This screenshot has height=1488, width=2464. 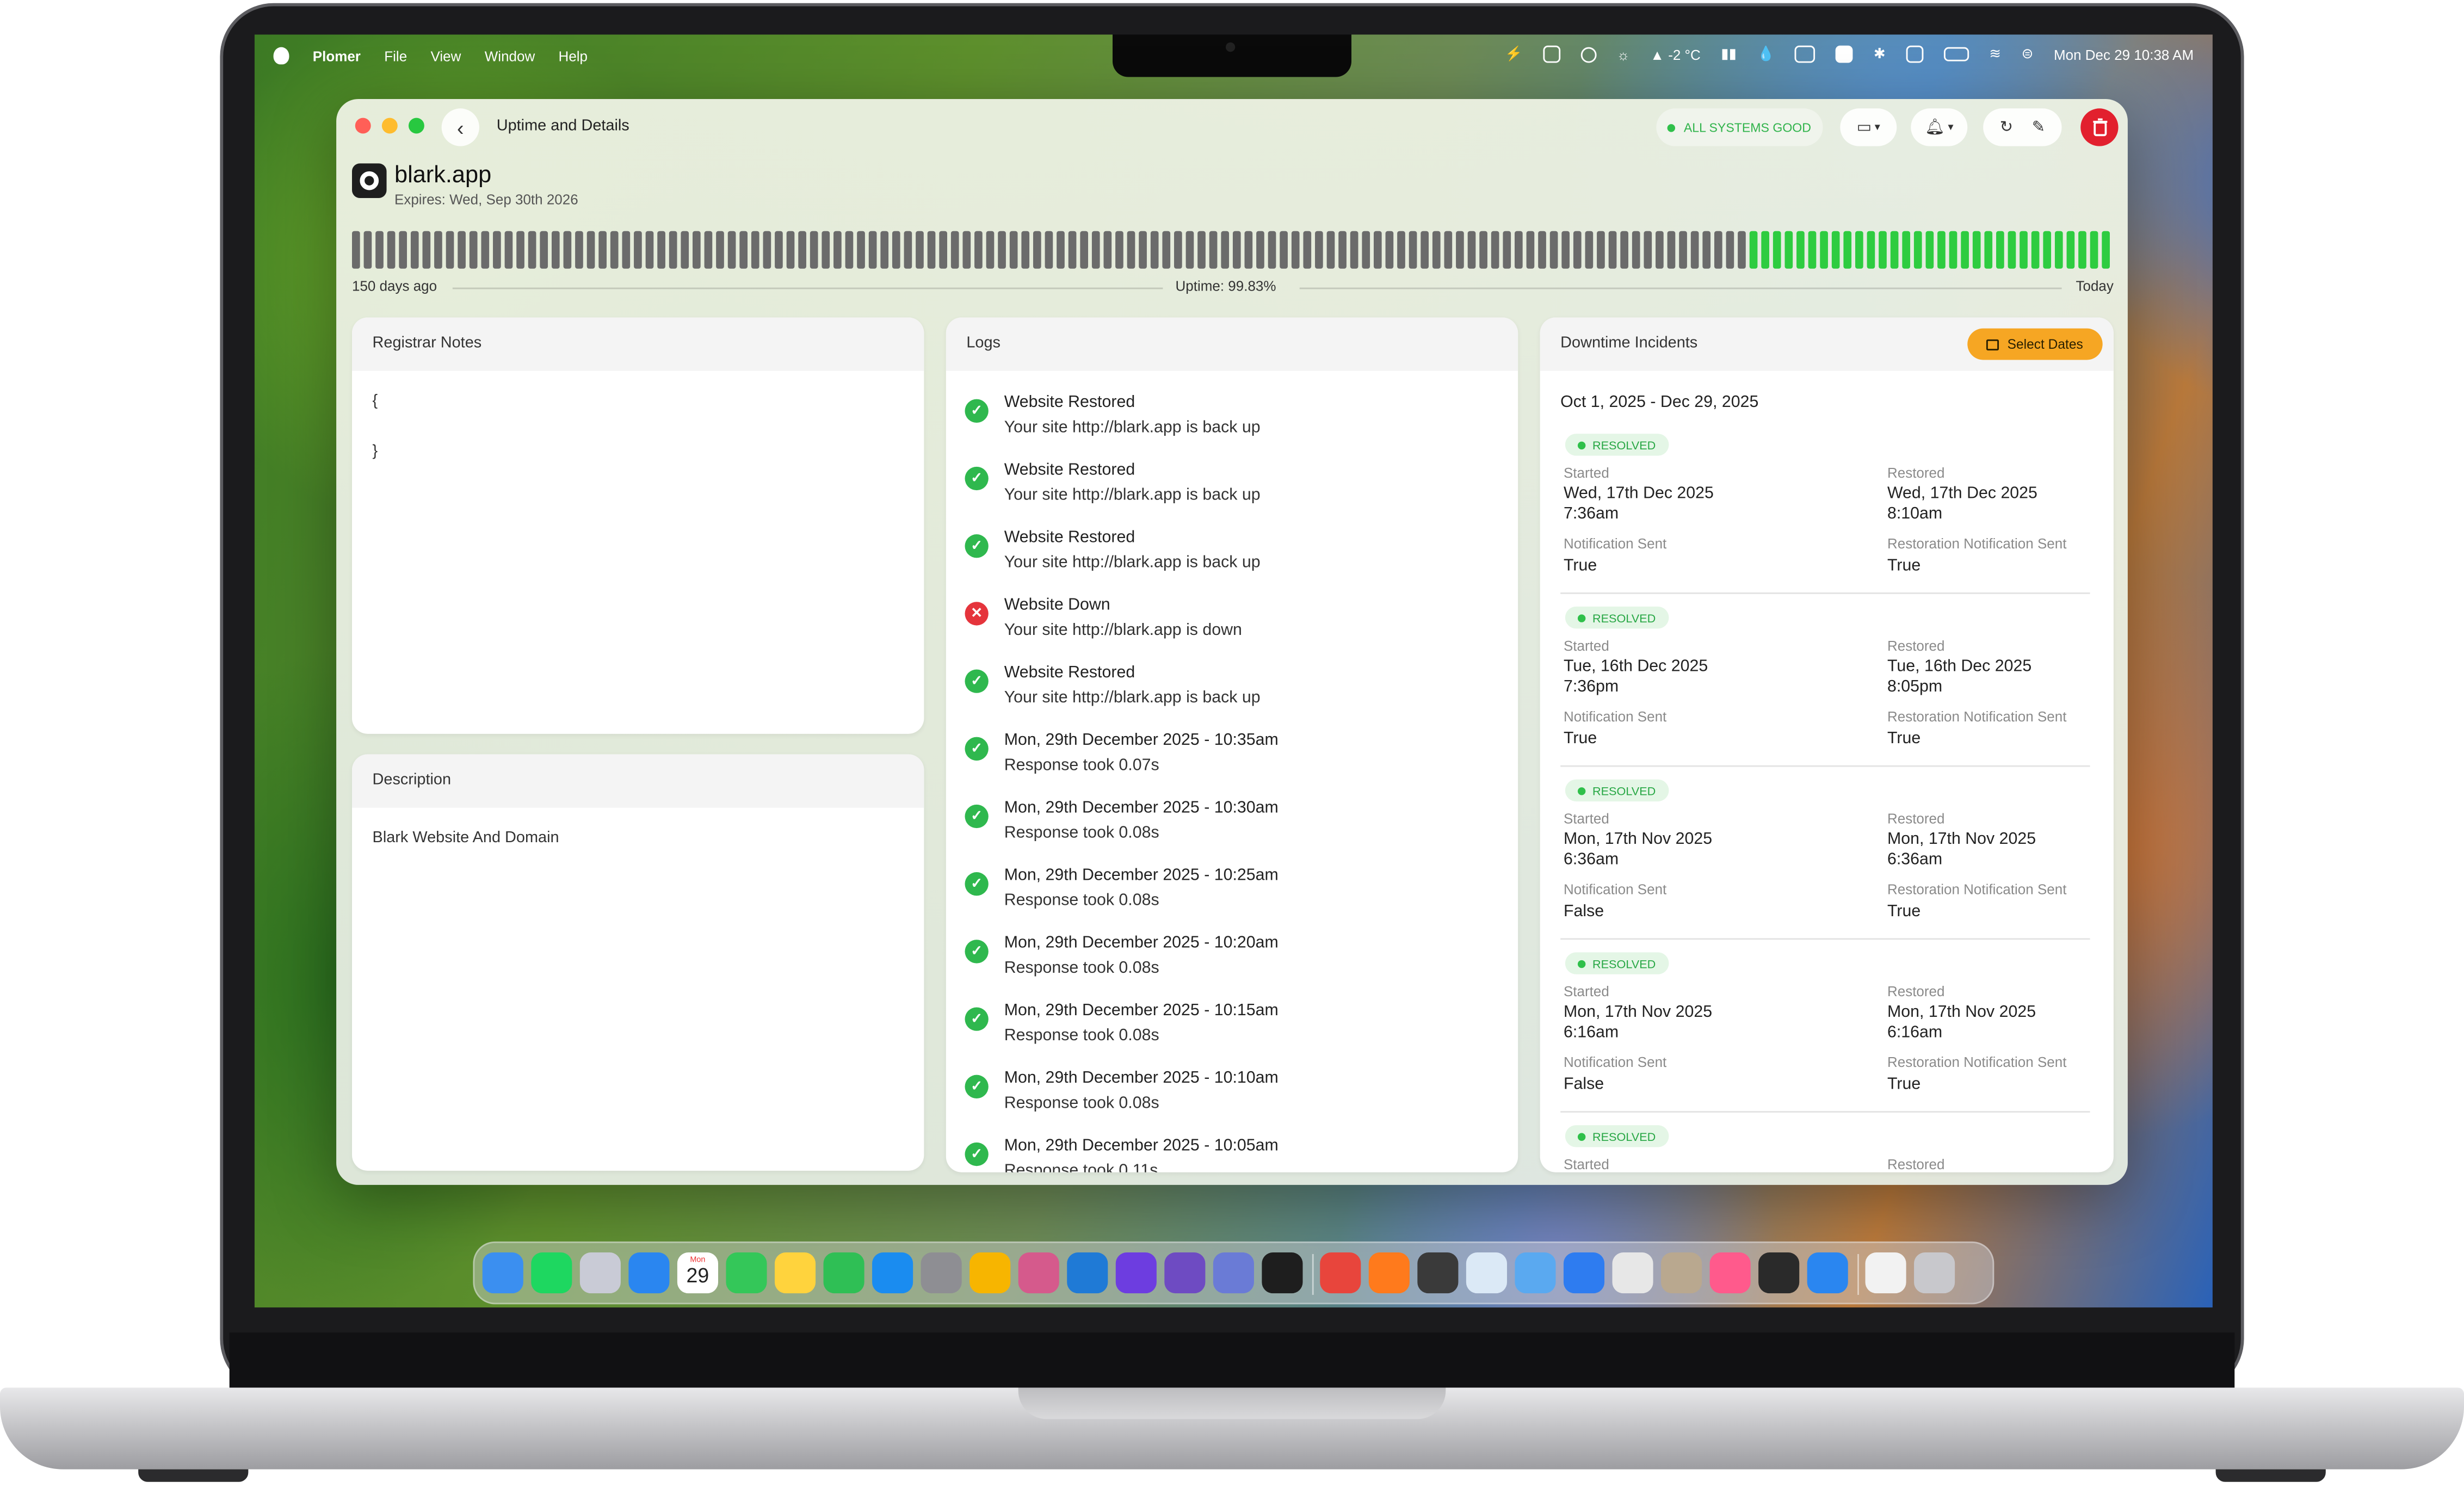 I want to click on dock-shortcuts-icon, so click(x=1730, y=1273).